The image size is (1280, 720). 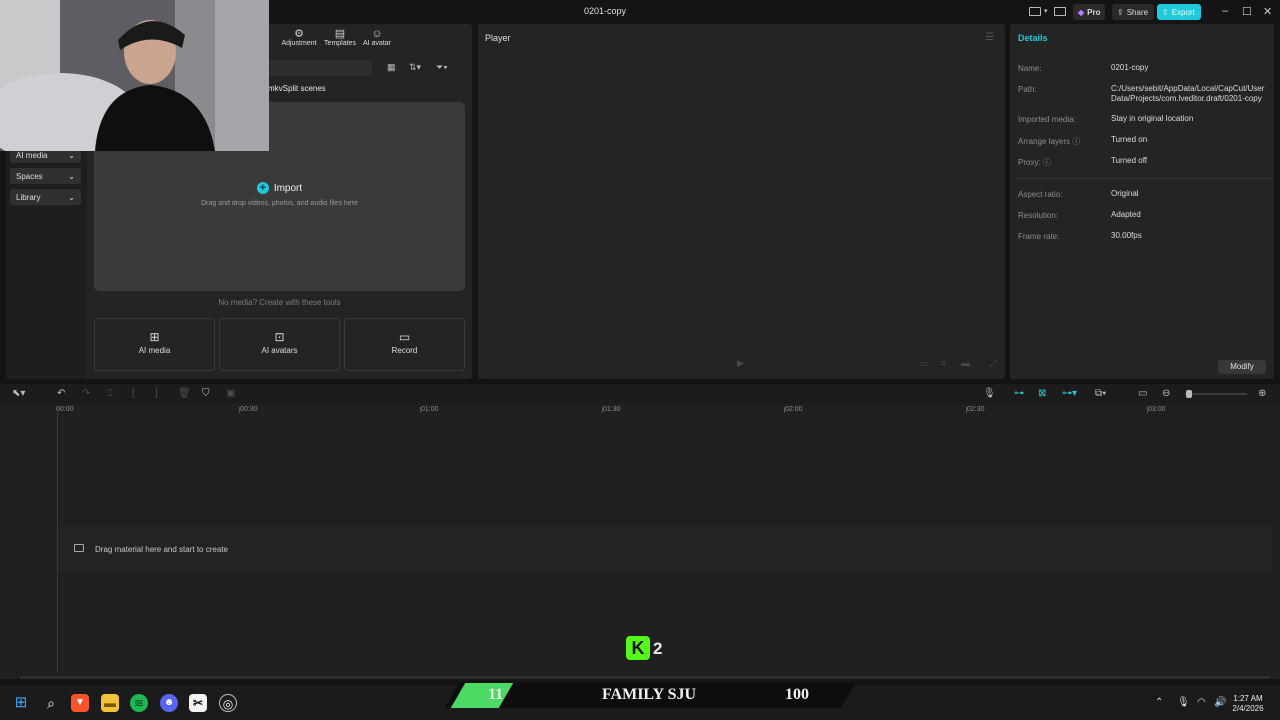 I want to click on crop-icon: ⌗, so click(x=943, y=363).